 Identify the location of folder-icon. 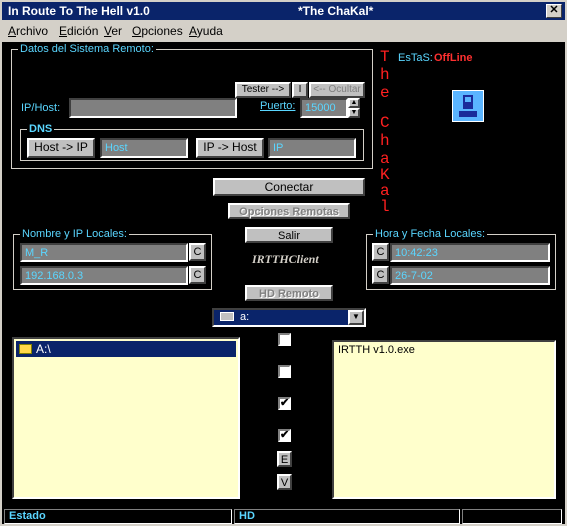
(25, 349).